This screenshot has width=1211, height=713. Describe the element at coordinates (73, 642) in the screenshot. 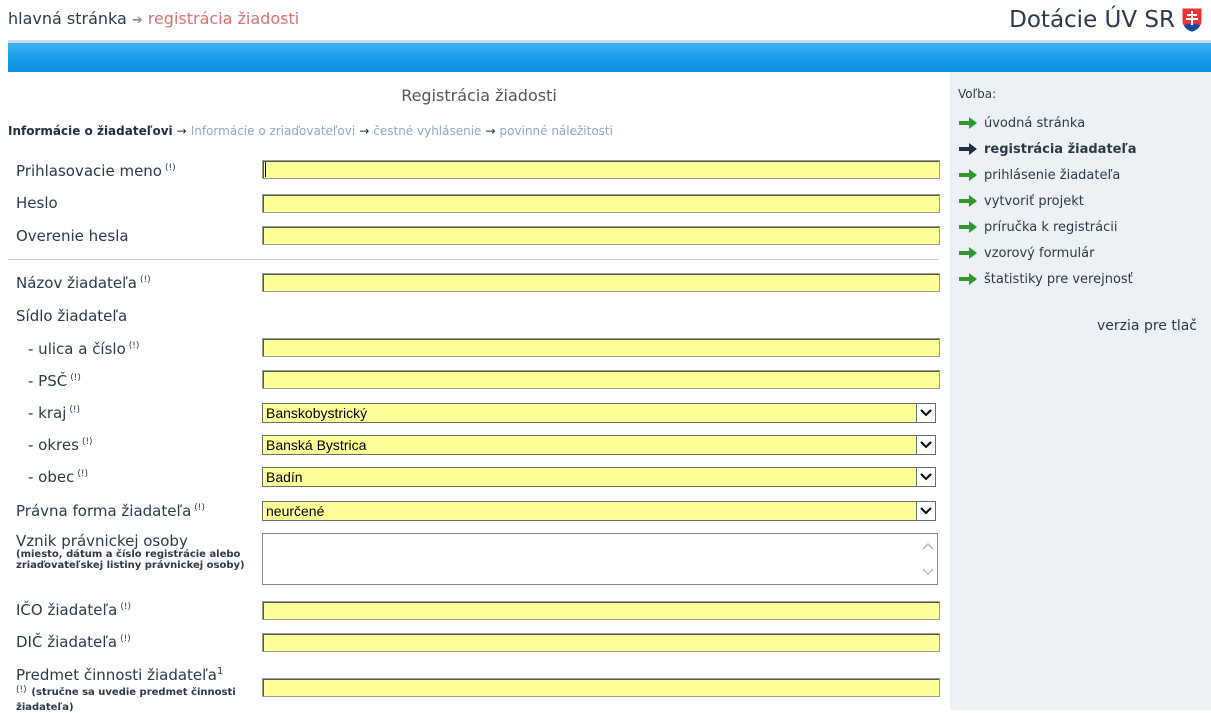

I see `dic-label: DIČ žiadateľa (!)` at that location.